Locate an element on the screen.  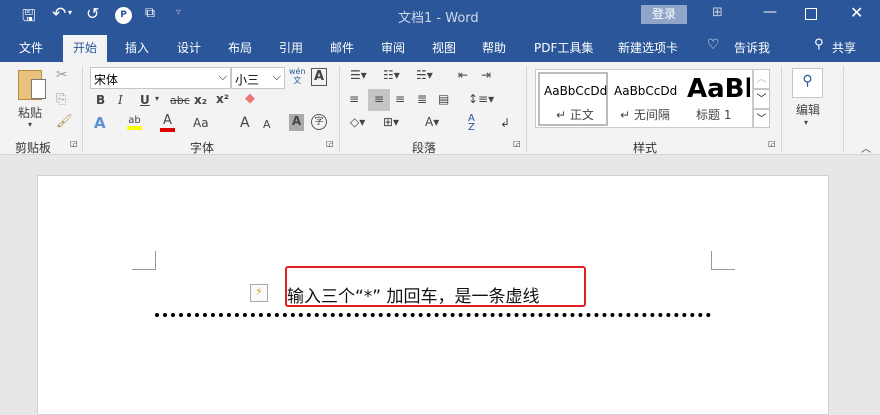
tab-references: 引用 is located at coordinates (291, 47).